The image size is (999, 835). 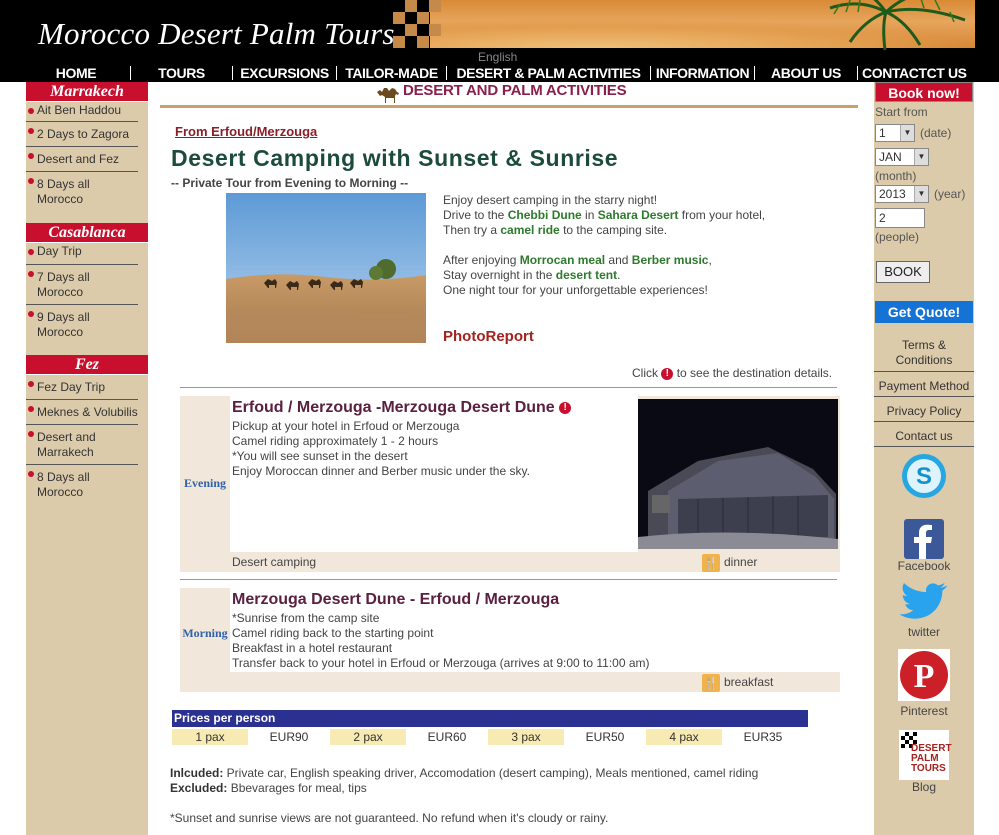 I want to click on desert-tent-photo, so click(x=738, y=474).